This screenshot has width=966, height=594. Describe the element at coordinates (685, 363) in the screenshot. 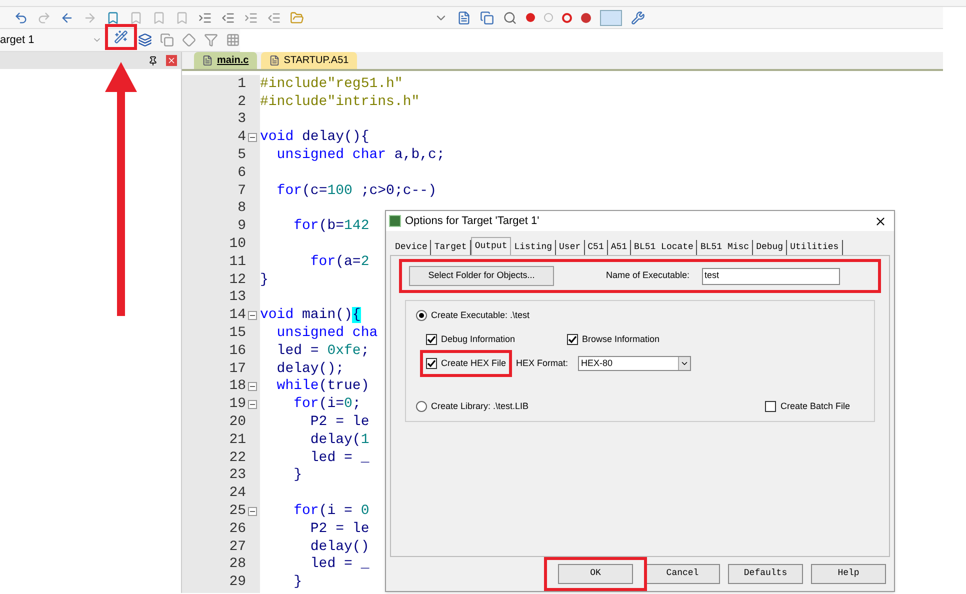

I see `dropdown-icon` at that location.